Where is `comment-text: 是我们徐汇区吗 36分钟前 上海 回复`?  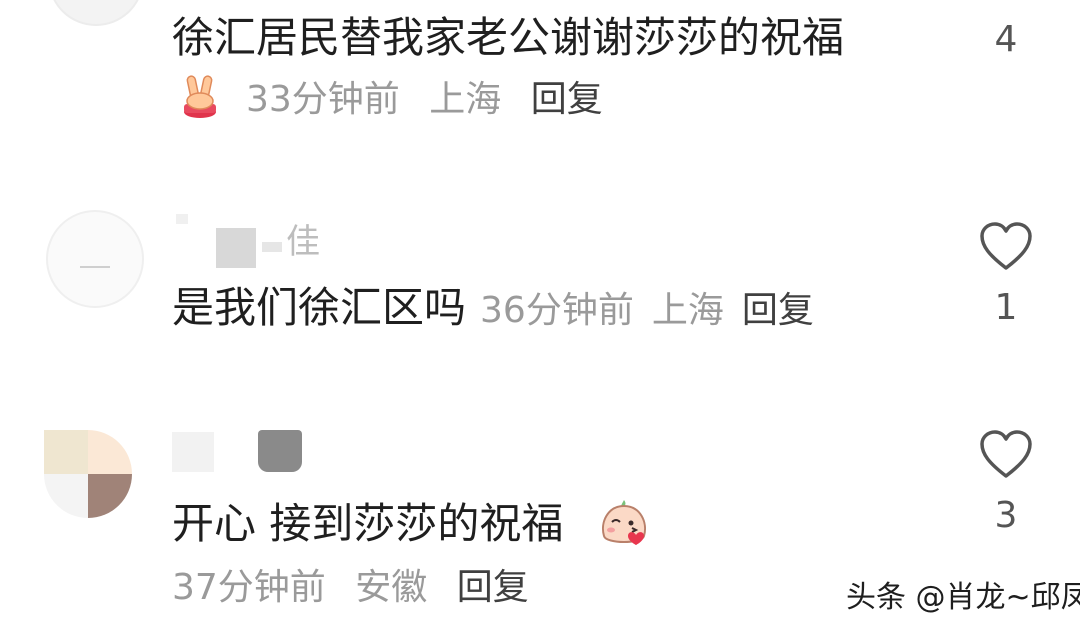 comment-text: 是我们徐汇区吗 36分钟前 上海 回复 is located at coordinates (493, 308).